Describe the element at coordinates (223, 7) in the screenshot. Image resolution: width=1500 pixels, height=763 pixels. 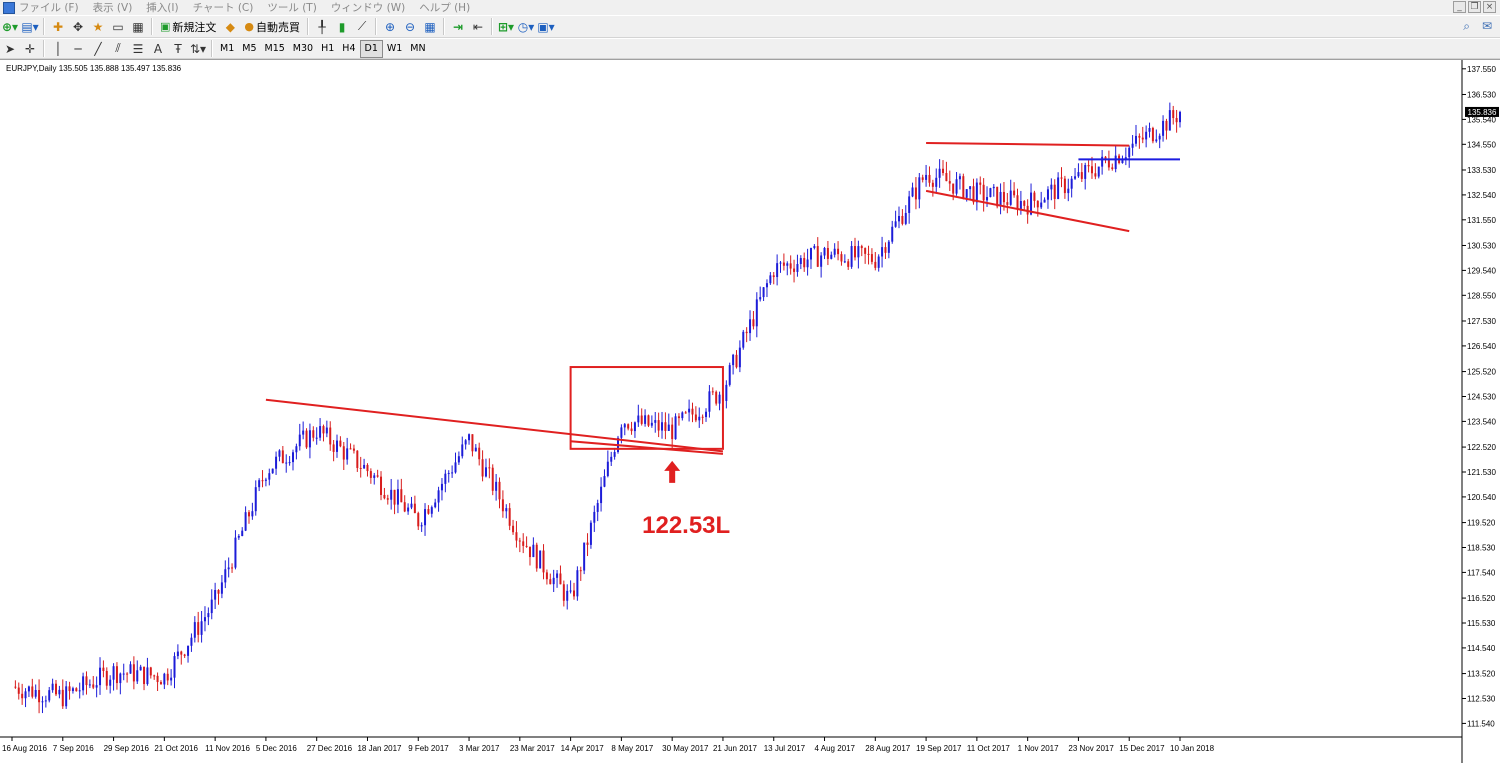
I see `menu-chart: チャート (C)` at that location.